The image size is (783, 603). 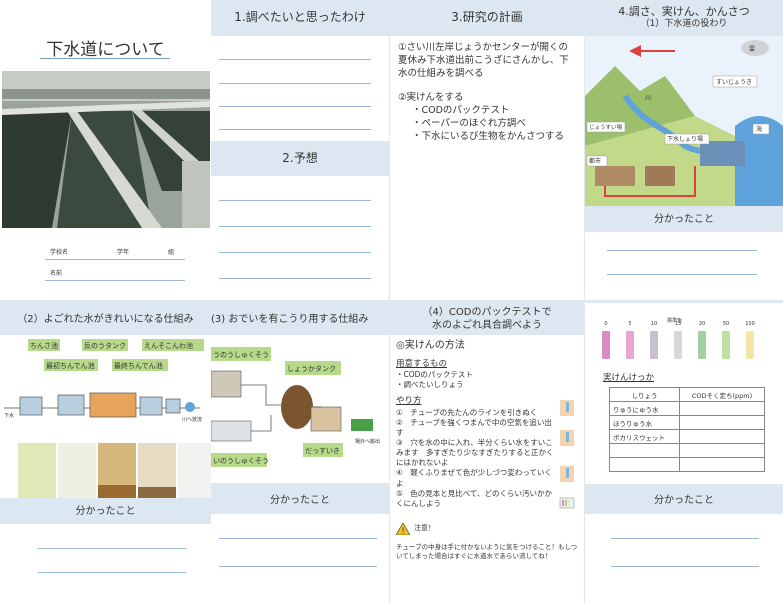 What do you see at coordinates (105, 58) in the screenshot?
I see `cover-title-underline` at bounding box center [105, 58].